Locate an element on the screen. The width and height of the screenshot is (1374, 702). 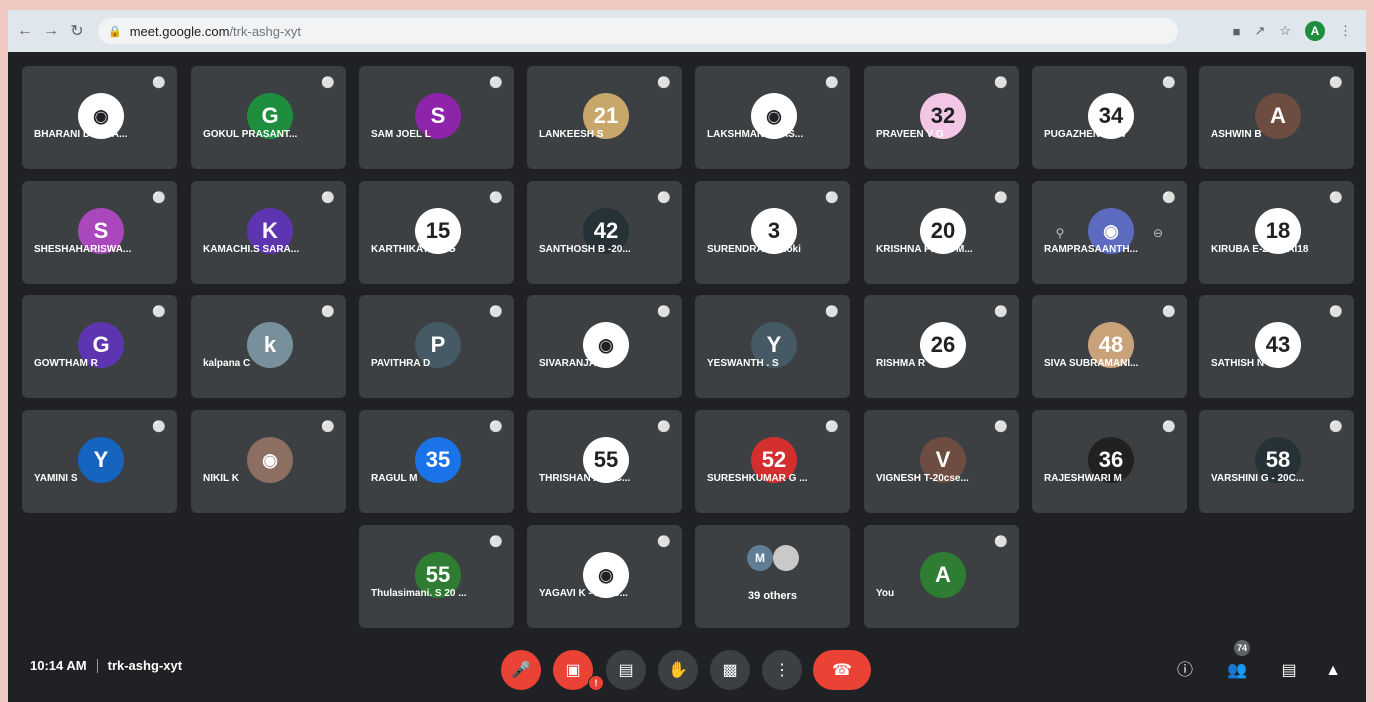
activities-button: ▲ is located at coordinates (1333, 671).